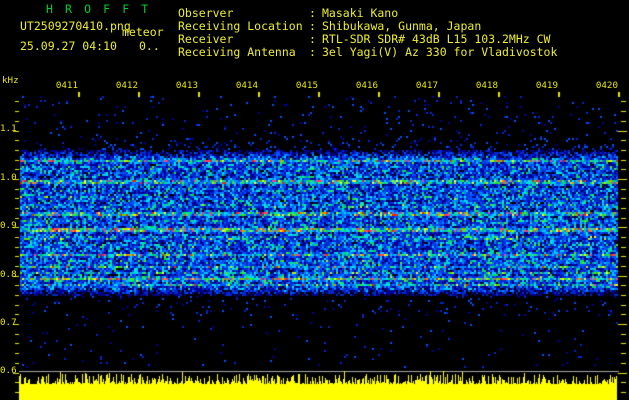 This screenshot has height=400, width=629. What do you see at coordinates (143, 32) in the screenshot?
I see `observation-name: meteor` at bounding box center [143, 32].